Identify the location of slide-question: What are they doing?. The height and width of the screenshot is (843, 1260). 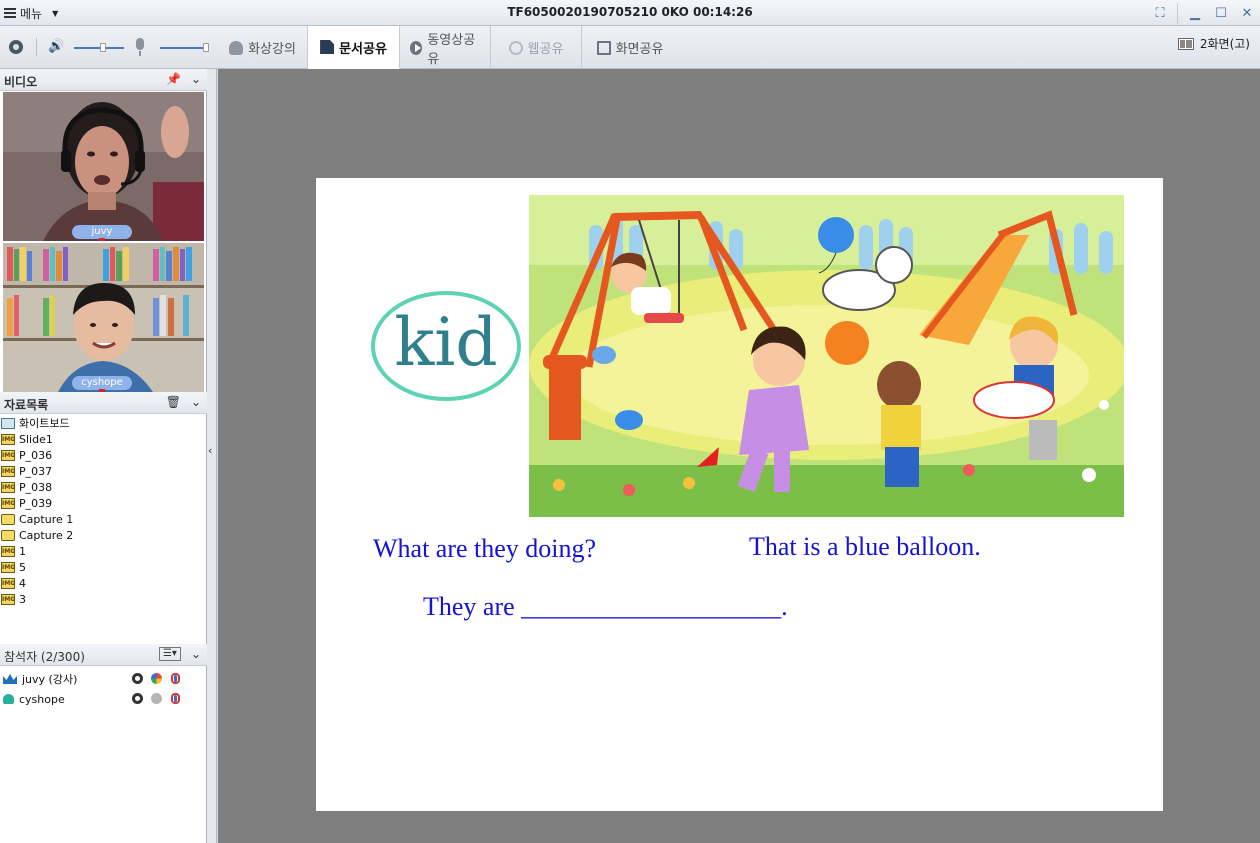
(485, 548).